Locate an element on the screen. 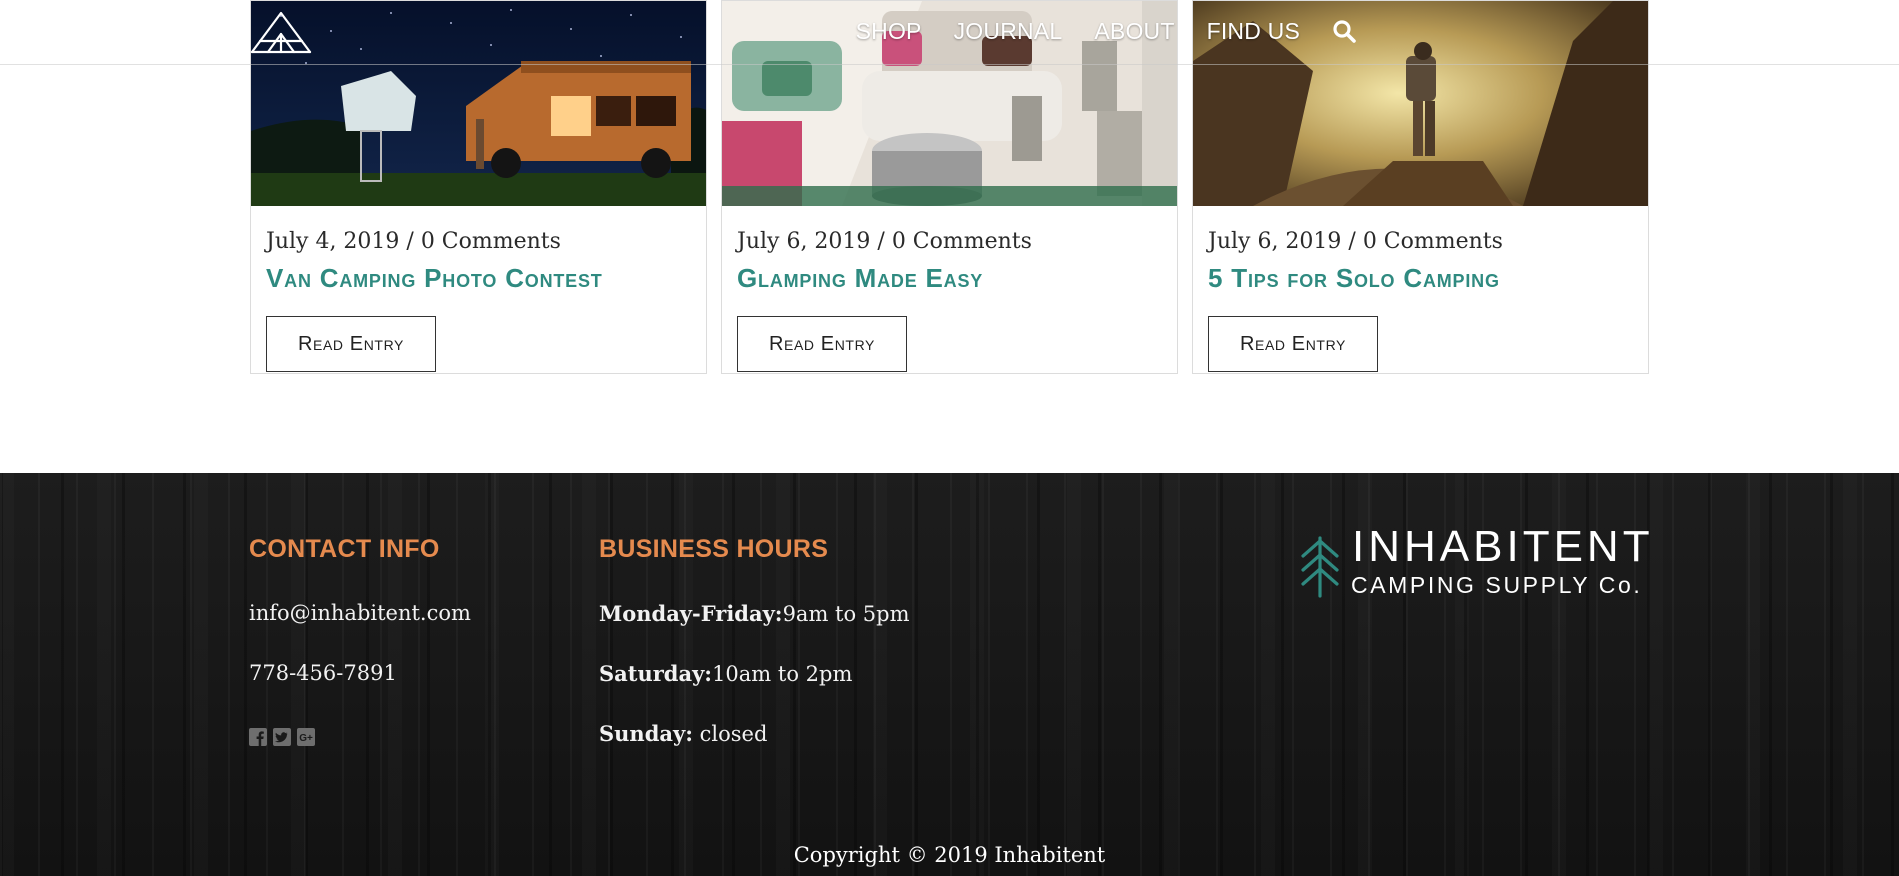  contact-info-heading: CONTACT INFO is located at coordinates (344, 549).